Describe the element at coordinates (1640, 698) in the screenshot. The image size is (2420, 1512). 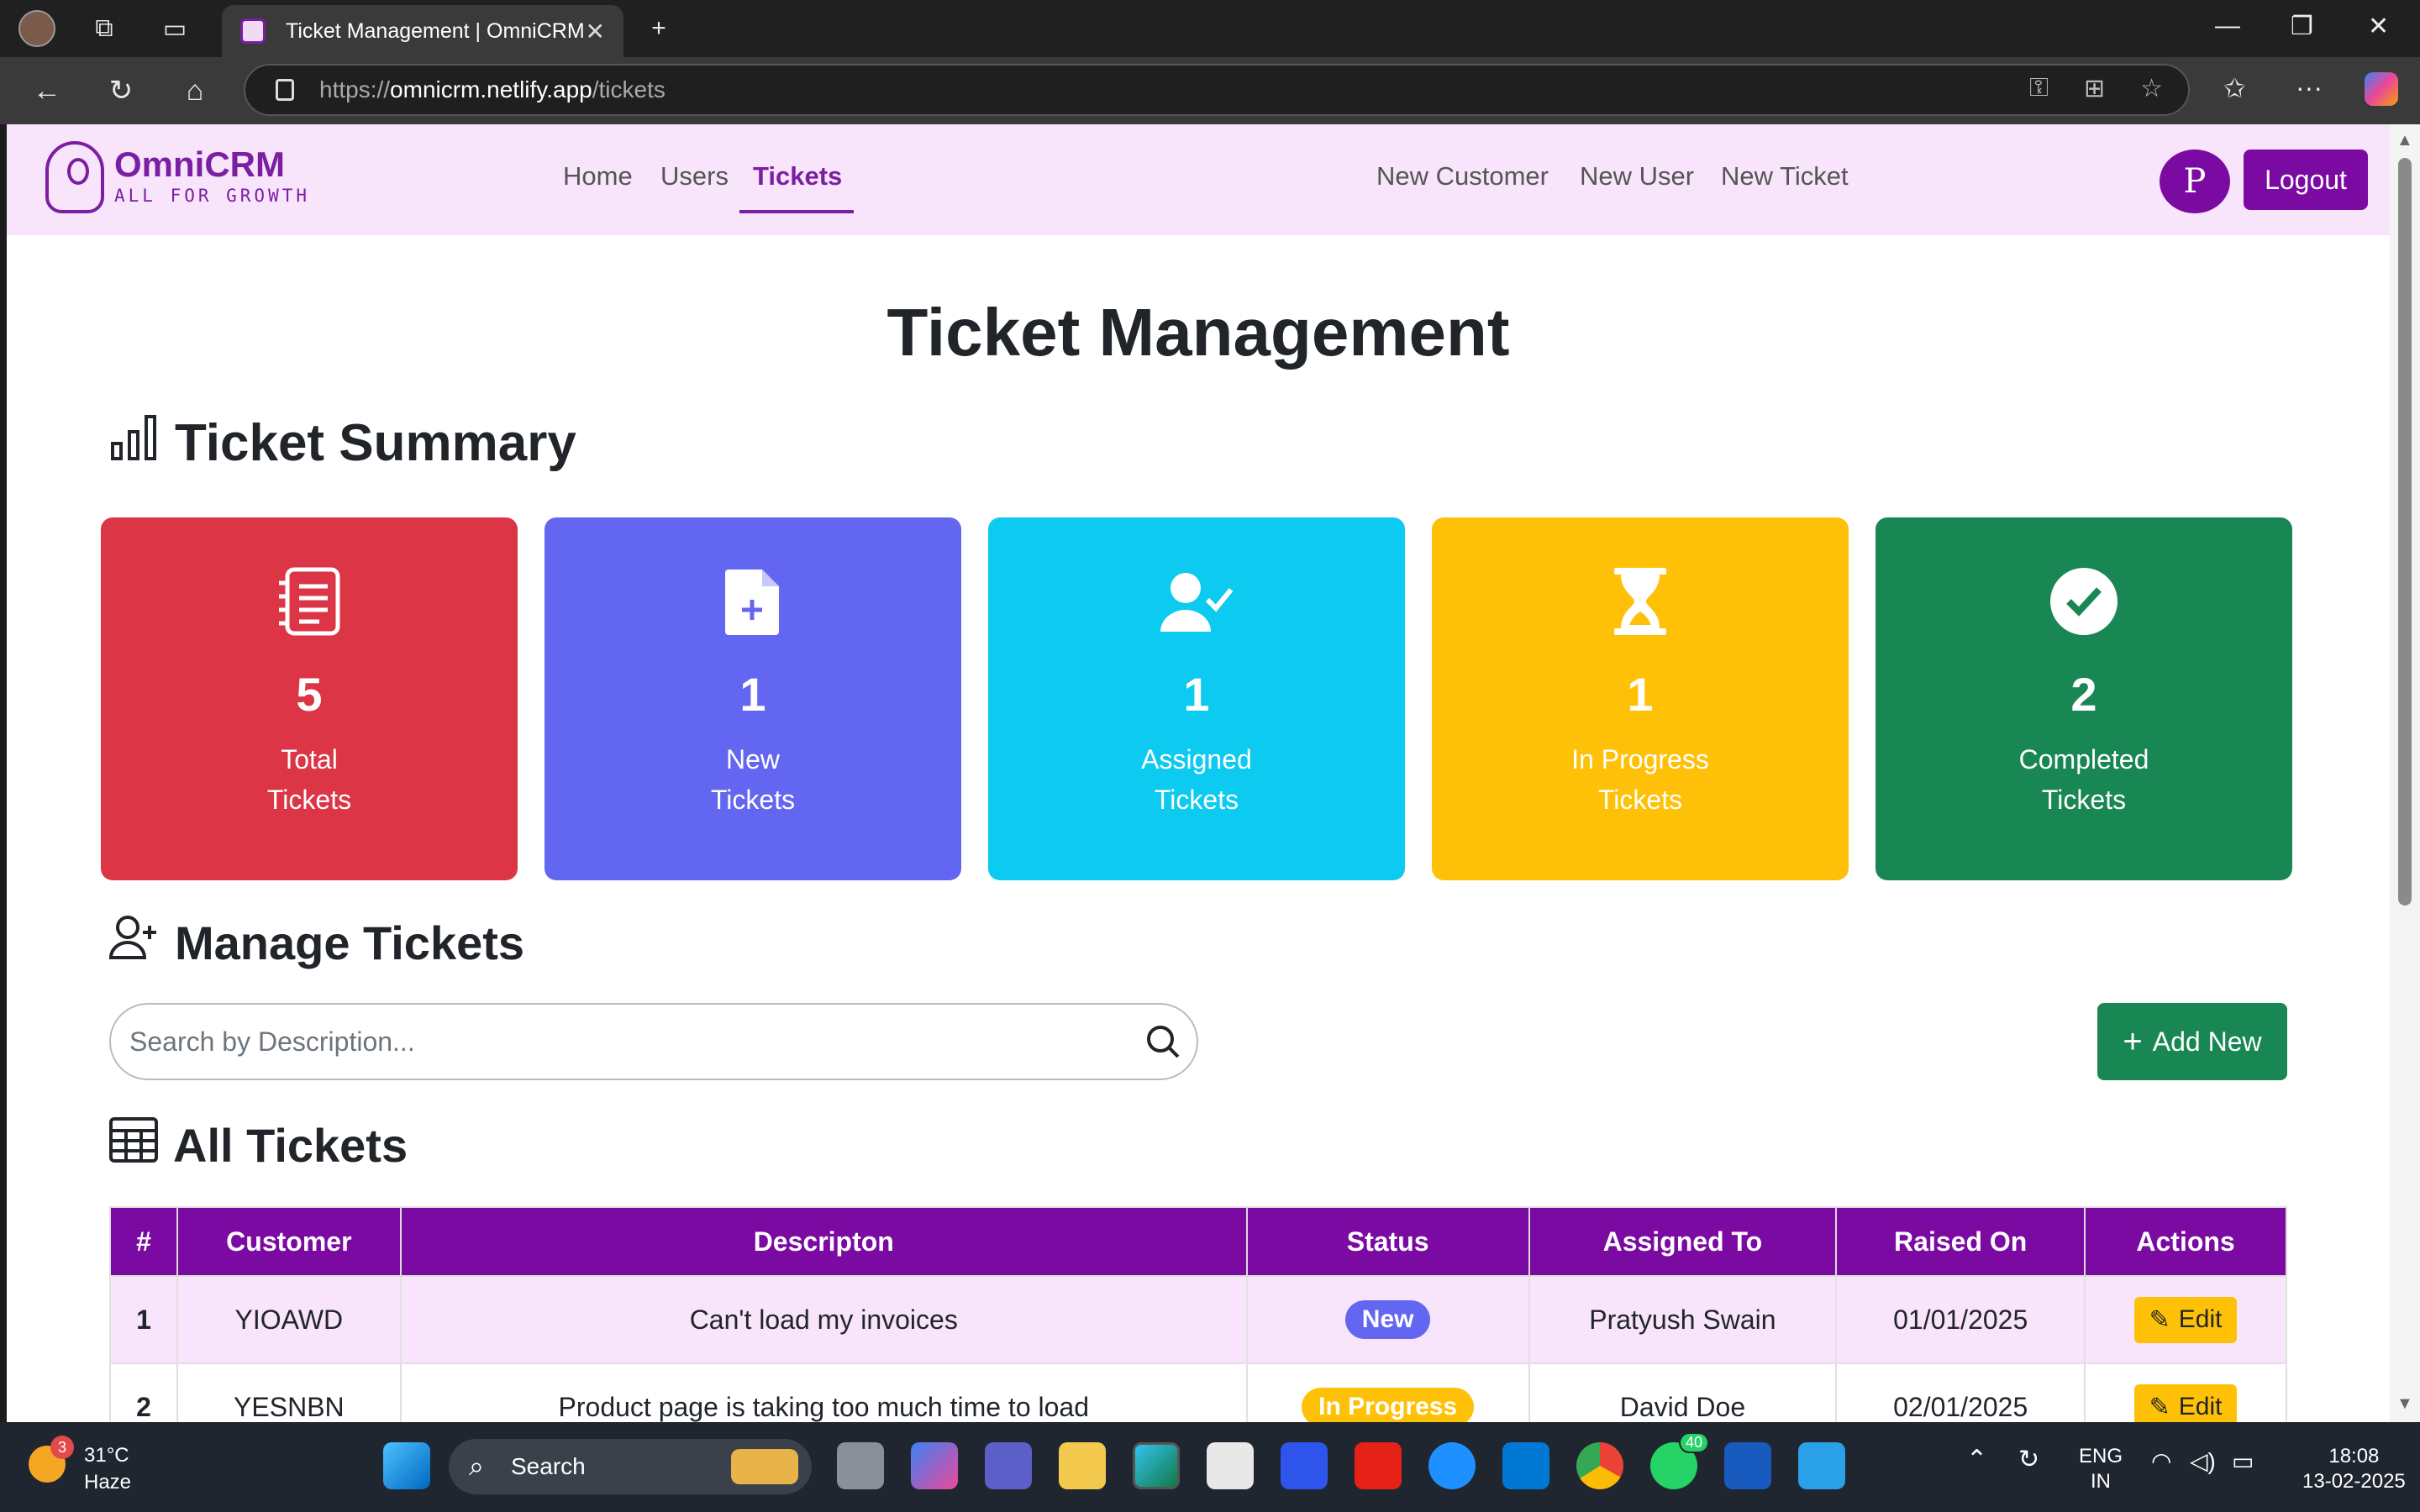
I see `card-in-progress-tickets: 1 In Progress Tickets` at that location.